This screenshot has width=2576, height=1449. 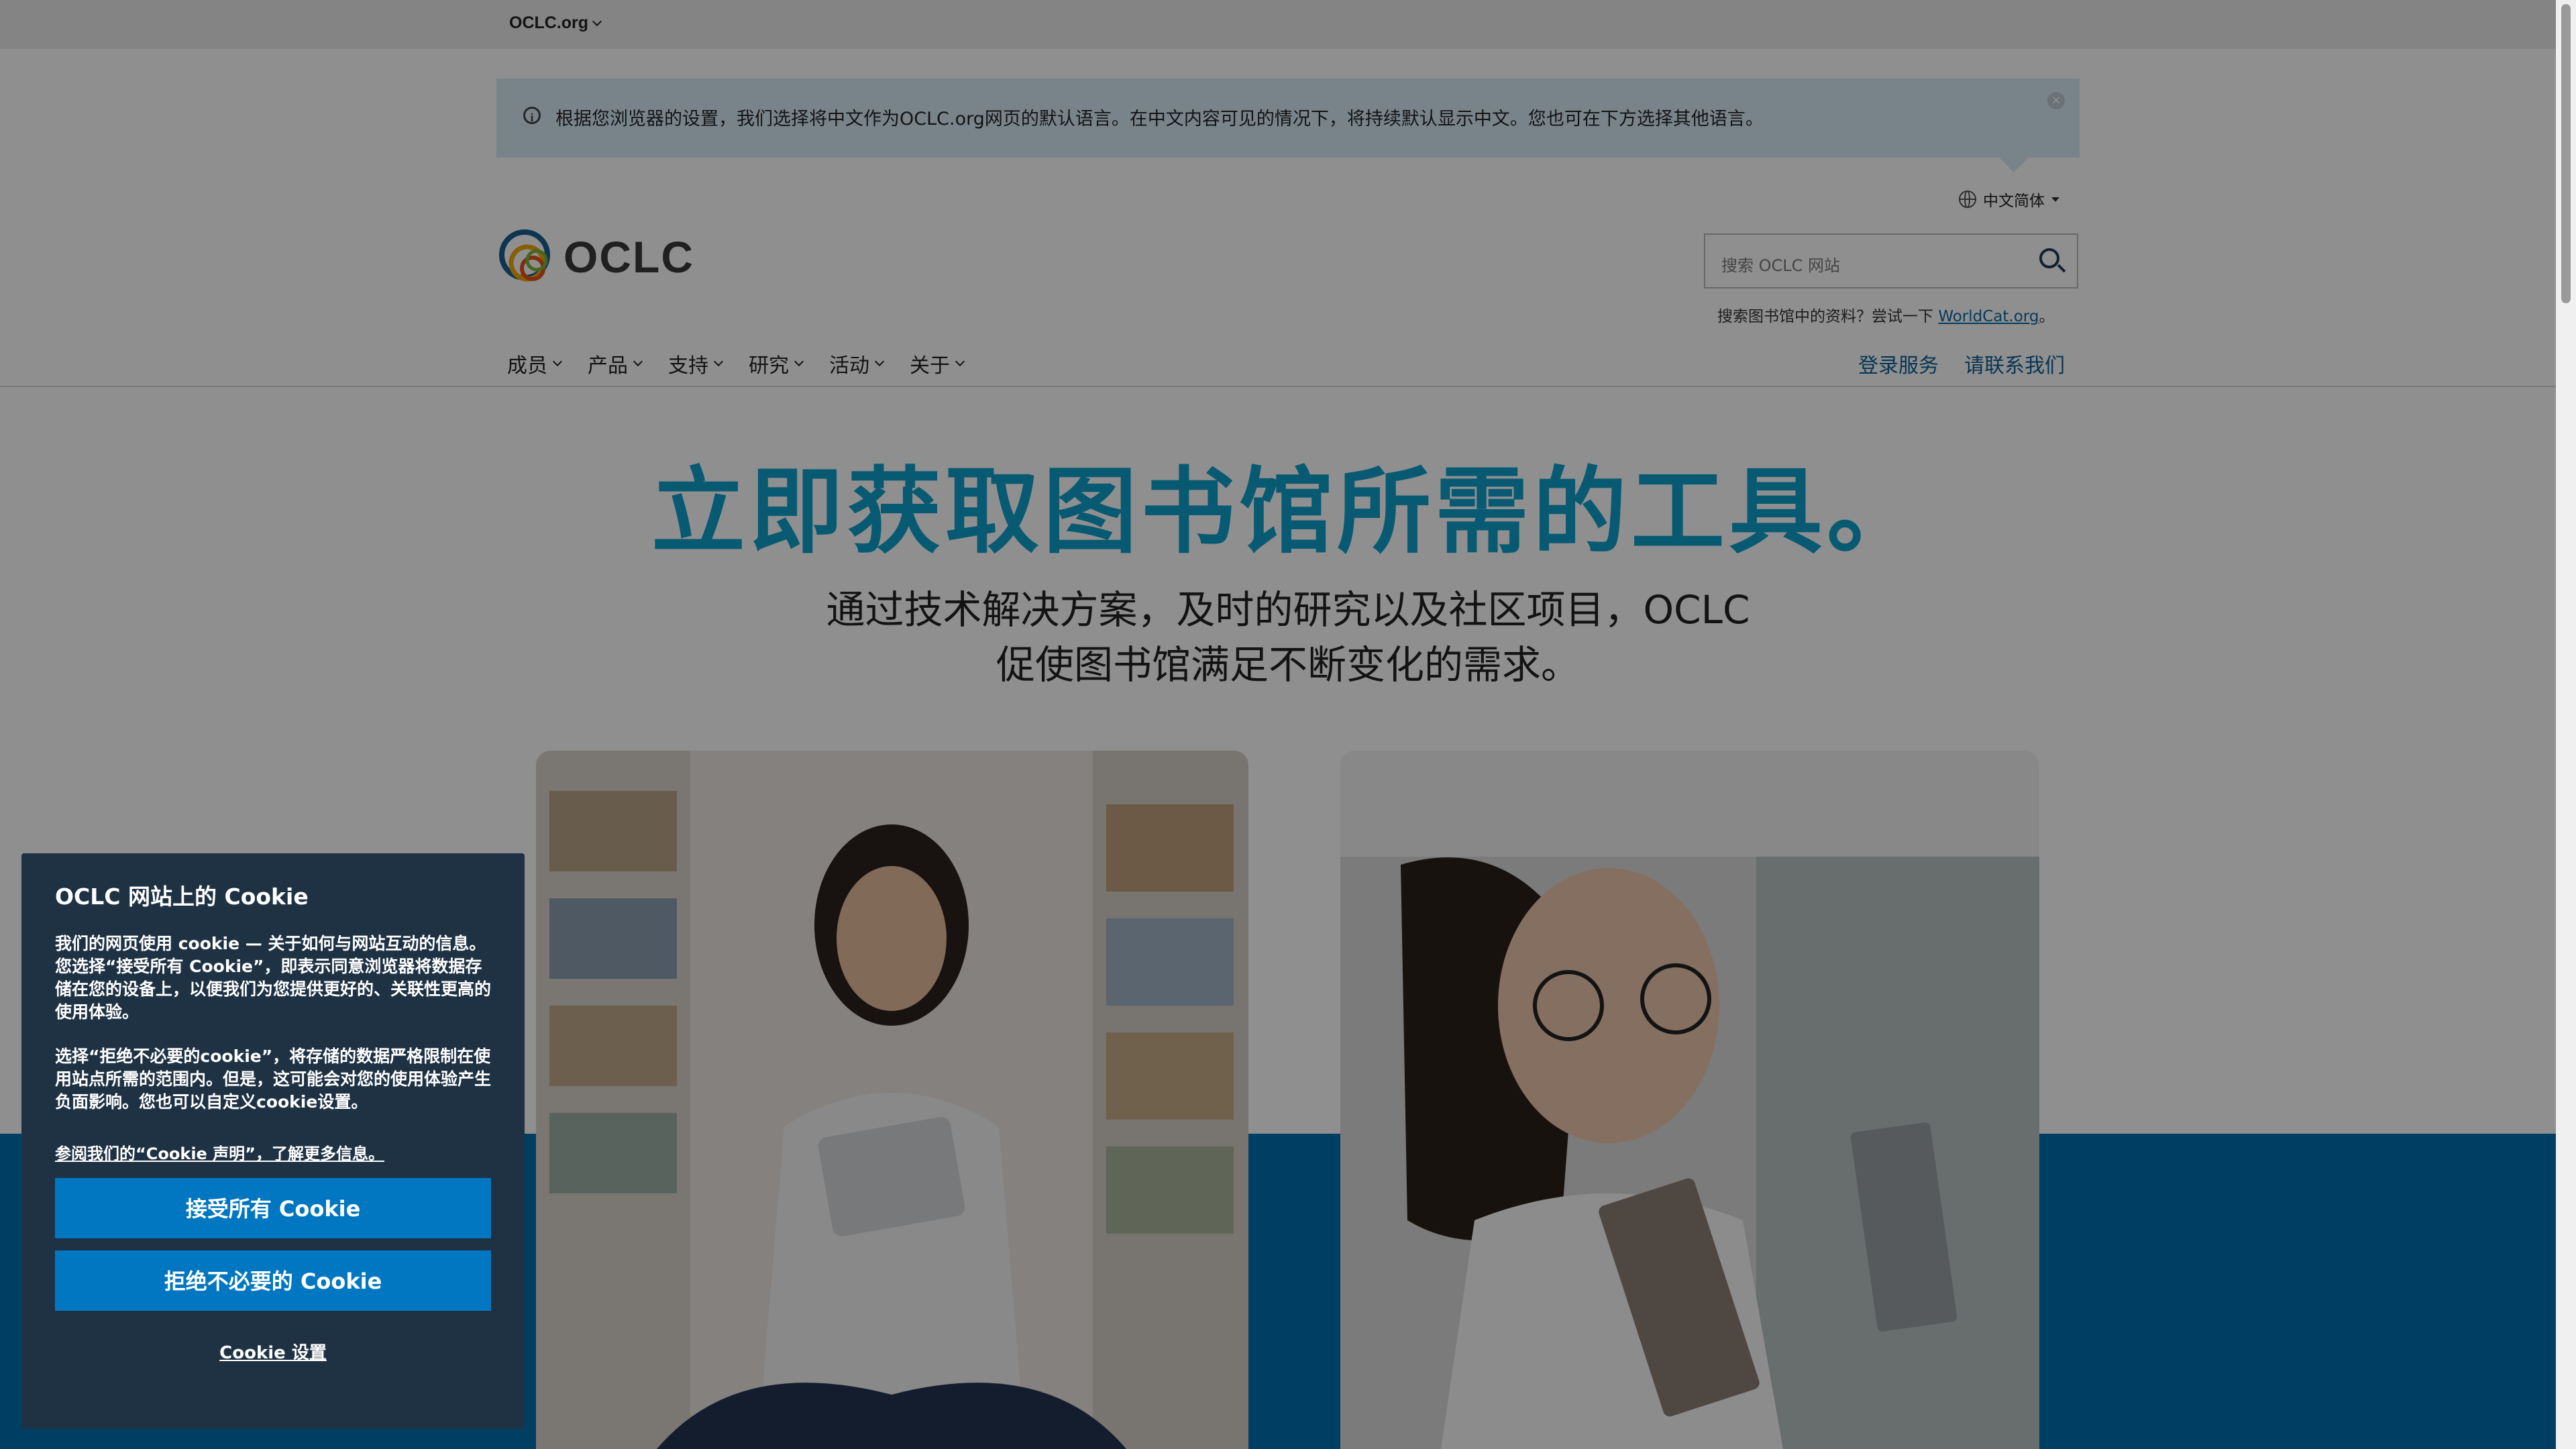 What do you see at coordinates (273, 1351) in the screenshot?
I see `cookie-settings-link: Cookie 设置` at bounding box center [273, 1351].